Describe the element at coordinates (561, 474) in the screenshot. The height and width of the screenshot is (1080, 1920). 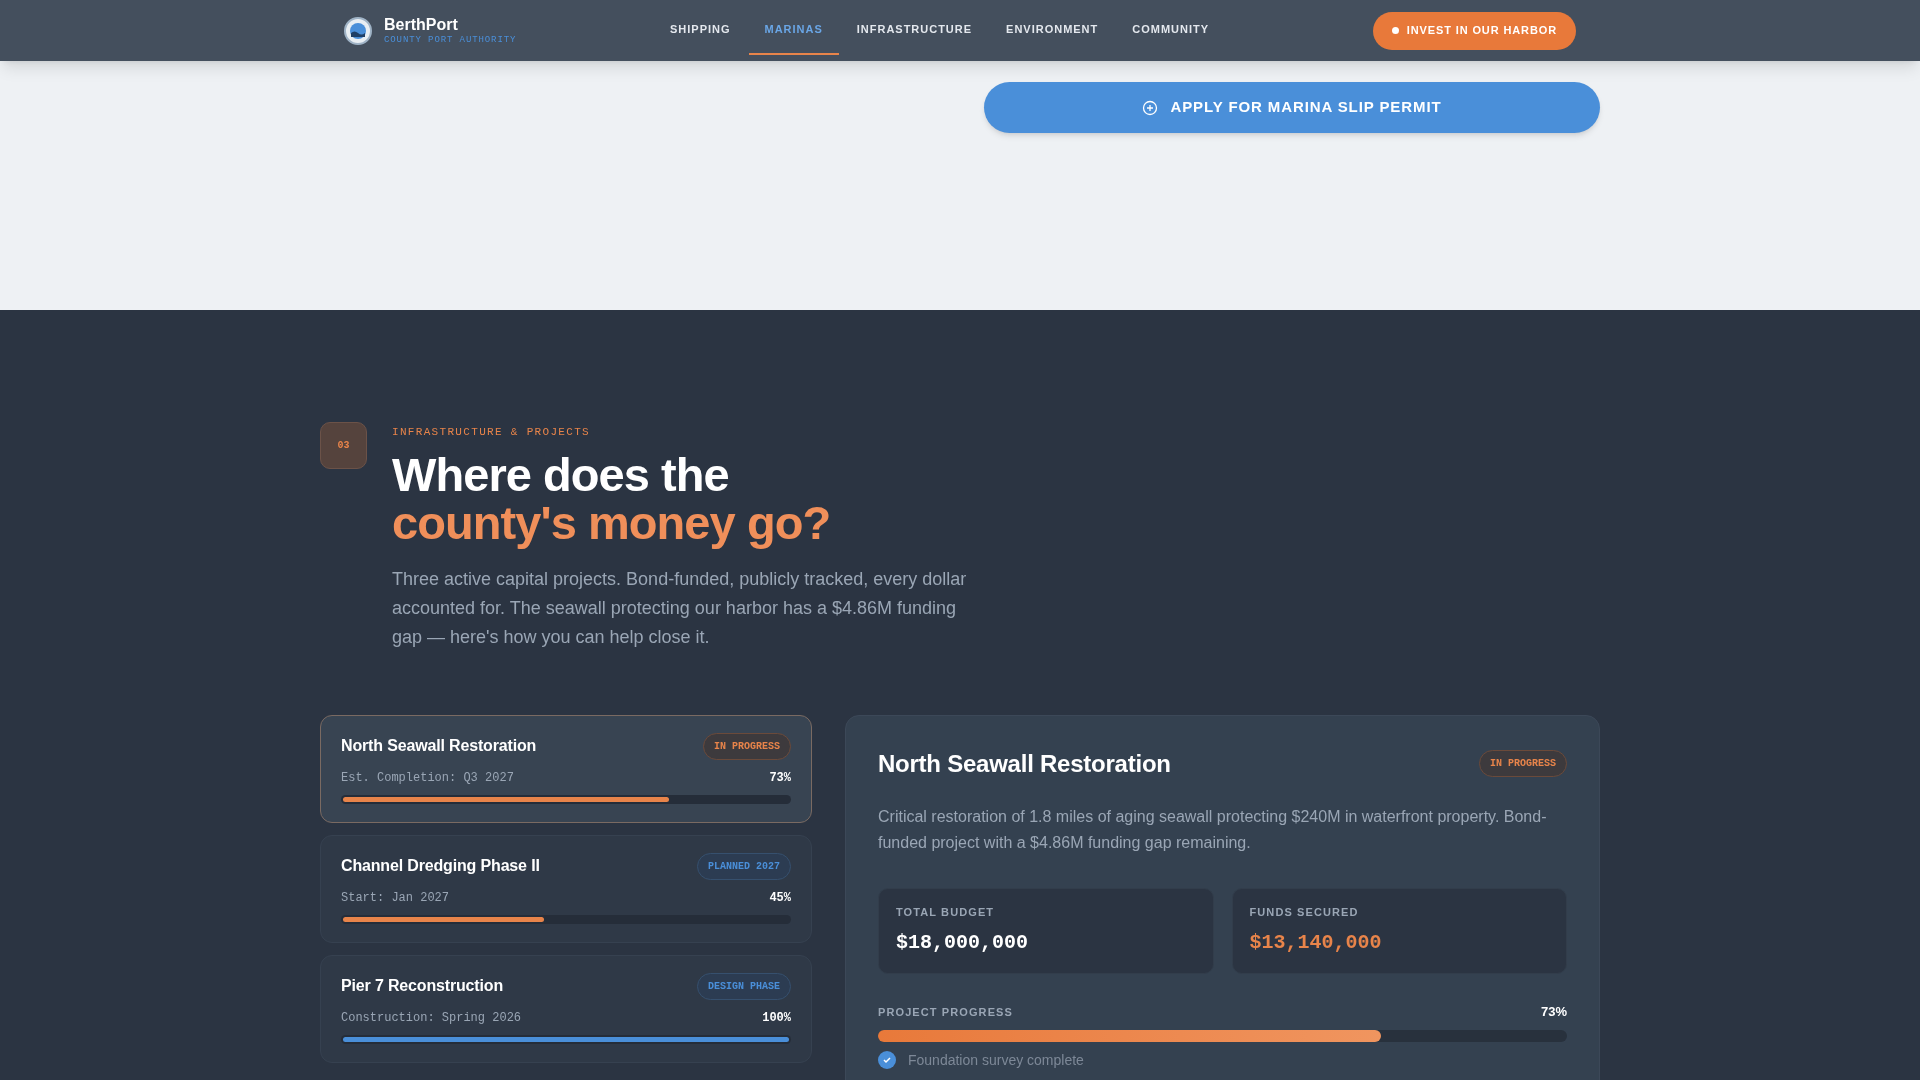
I see `section-title: Where does the` at that location.